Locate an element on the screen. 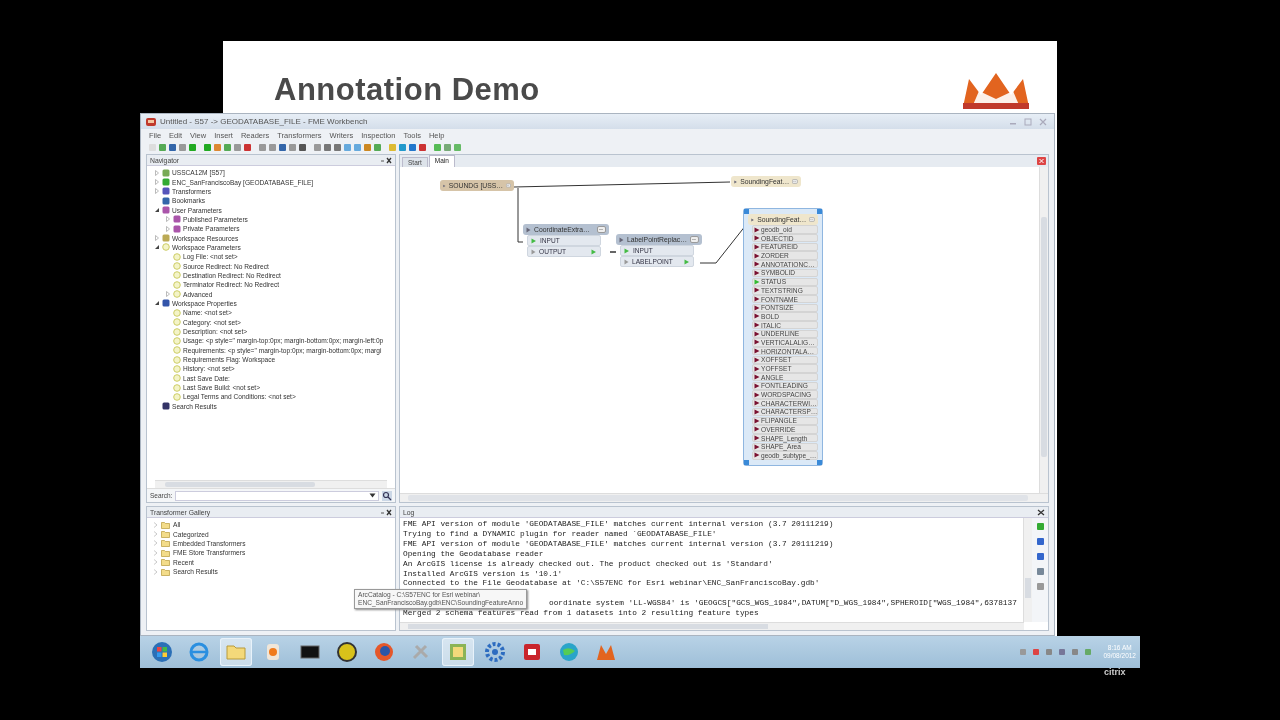 The height and width of the screenshot is (720, 1280). editor-icon is located at coordinates (347, 652).